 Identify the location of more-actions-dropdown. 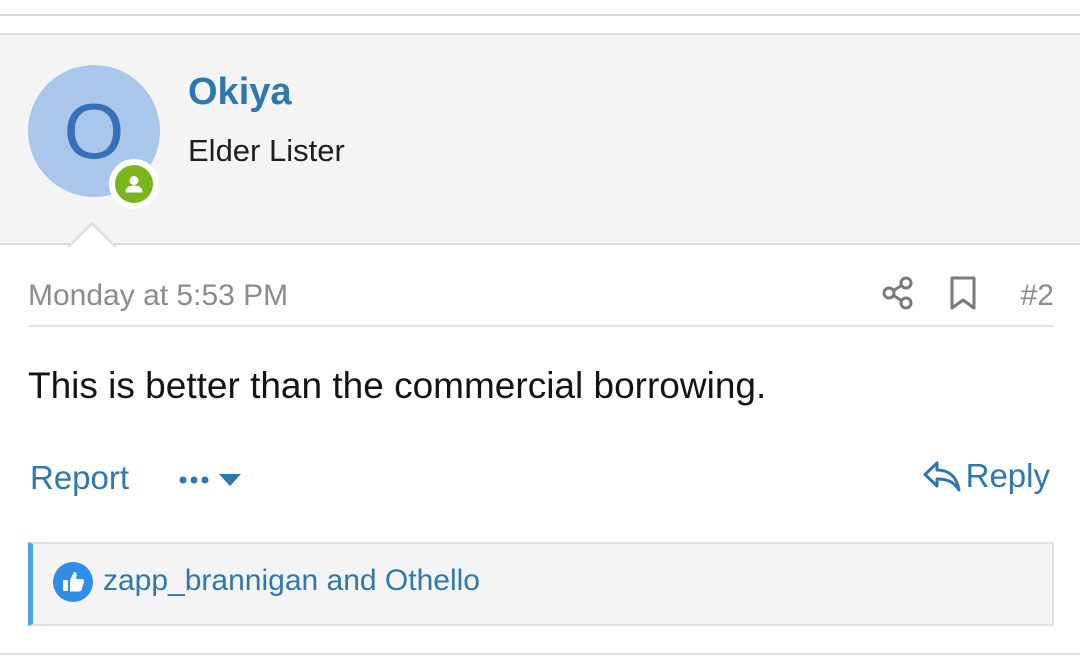
(210, 480).